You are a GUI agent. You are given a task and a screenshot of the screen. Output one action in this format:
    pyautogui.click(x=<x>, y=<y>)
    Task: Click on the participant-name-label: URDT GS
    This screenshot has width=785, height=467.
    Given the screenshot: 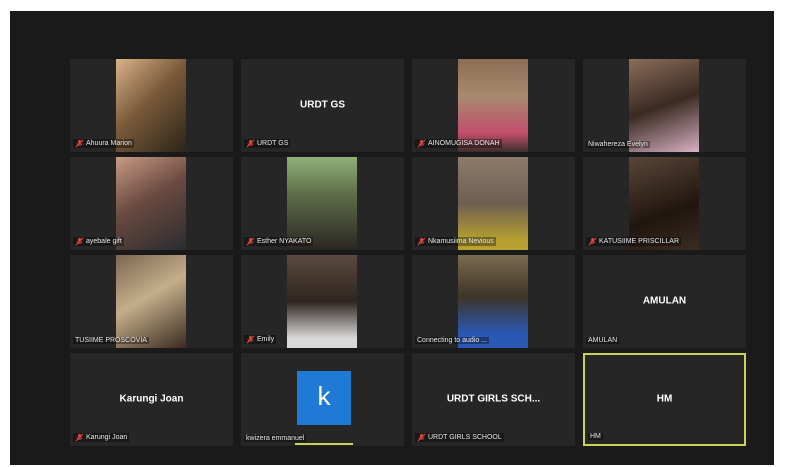 What is the action you would take?
    pyautogui.click(x=267, y=143)
    